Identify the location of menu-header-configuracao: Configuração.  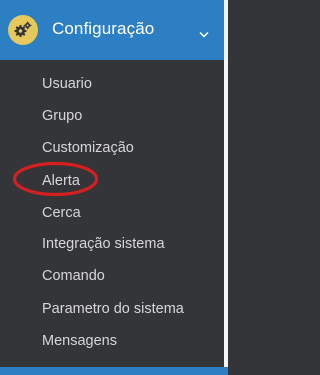
(114, 30).